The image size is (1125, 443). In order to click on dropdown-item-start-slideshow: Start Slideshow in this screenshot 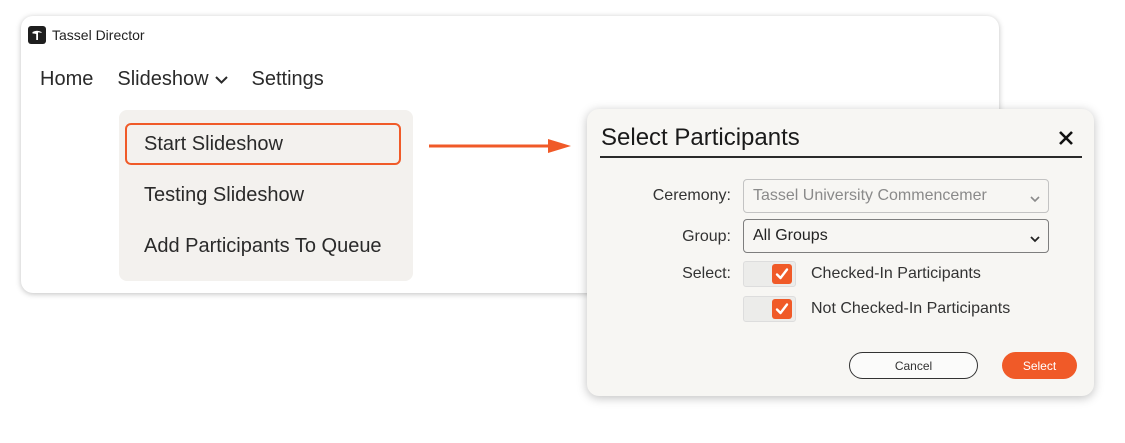, I will do `click(263, 144)`.